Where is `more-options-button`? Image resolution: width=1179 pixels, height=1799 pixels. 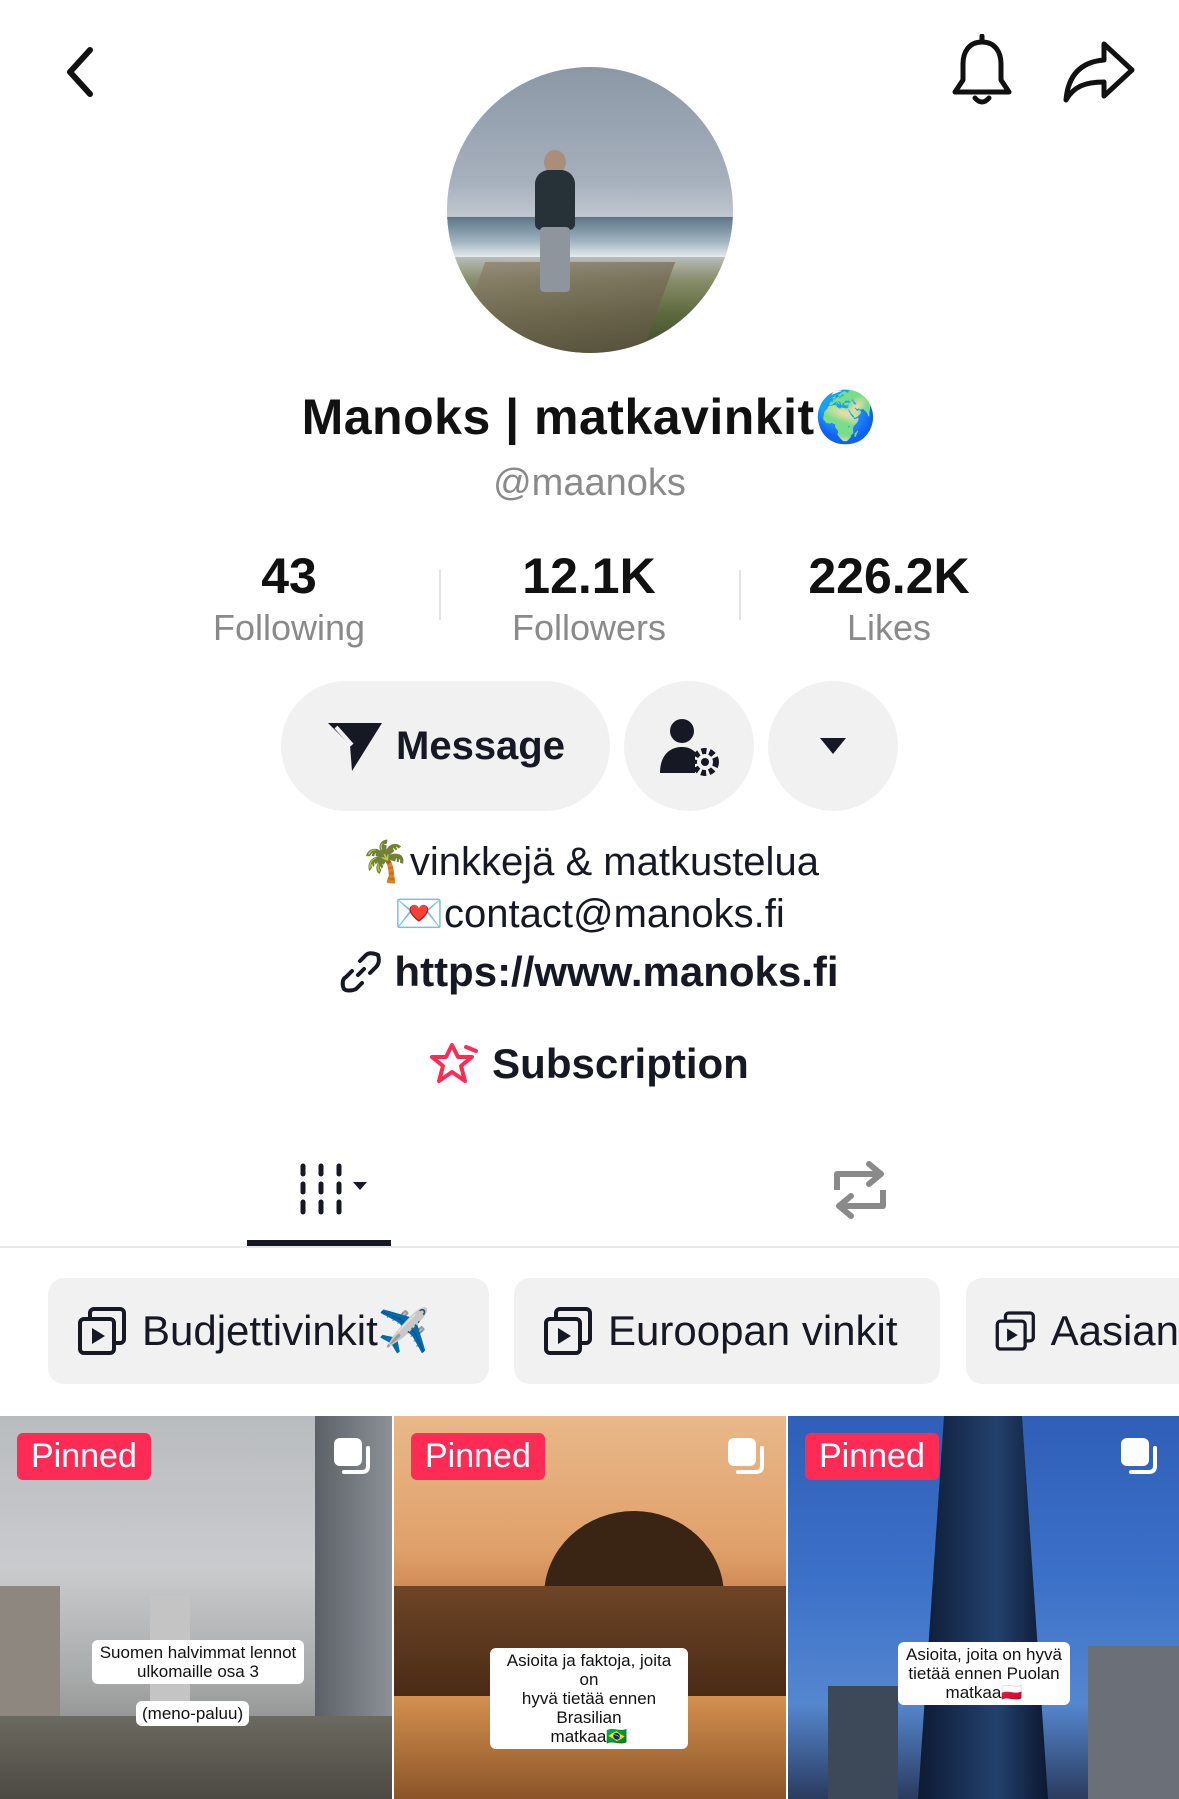 more-options-button is located at coordinates (833, 746).